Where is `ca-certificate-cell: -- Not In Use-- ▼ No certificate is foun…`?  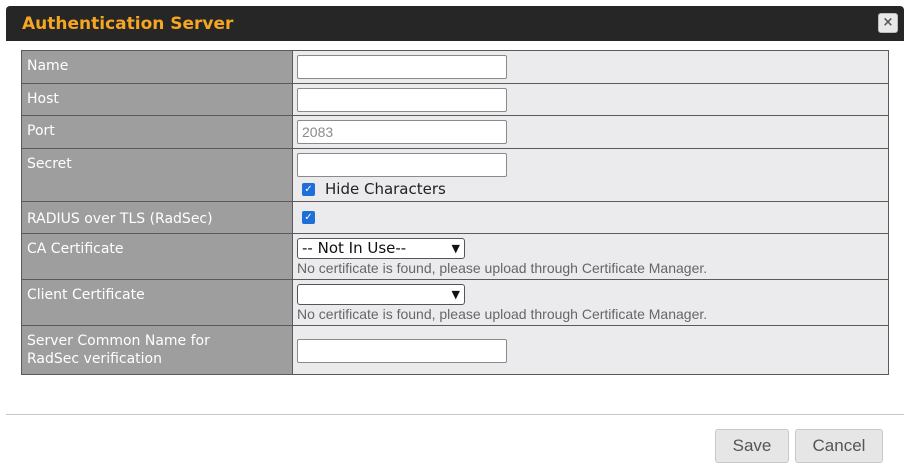 ca-certificate-cell: -- Not In Use-- ▼ No certificate is foun… is located at coordinates (590, 256).